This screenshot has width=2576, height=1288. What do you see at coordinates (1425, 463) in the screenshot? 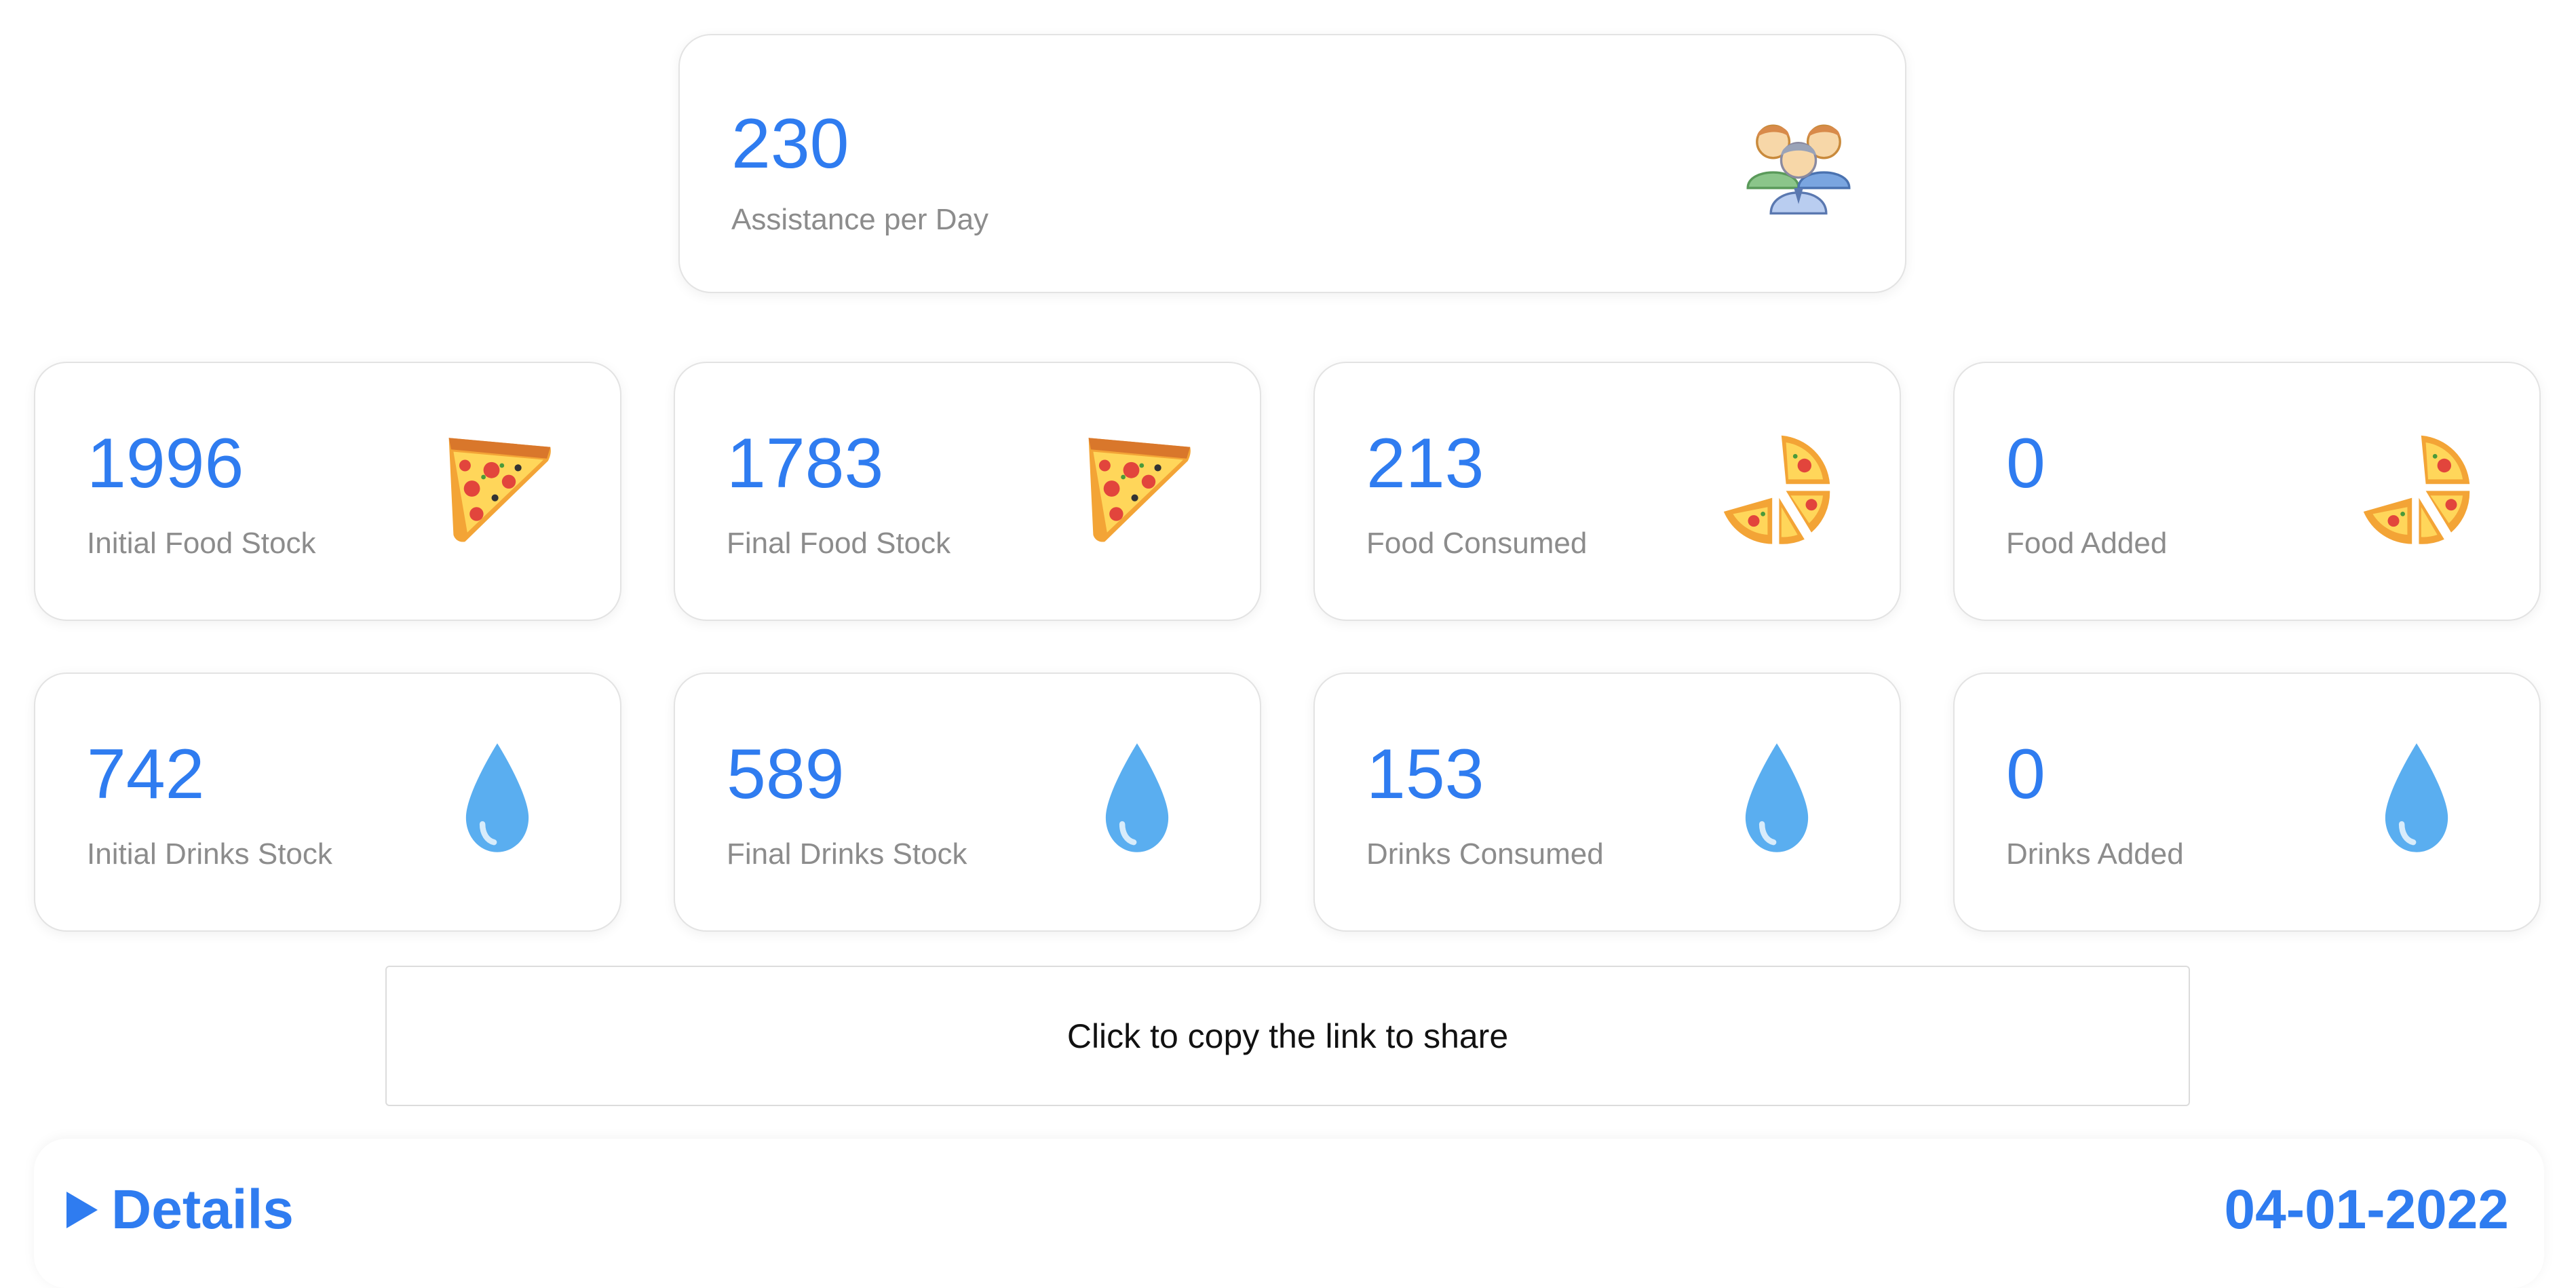
I see `stat-value: 213` at bounding box center [1425, 463].